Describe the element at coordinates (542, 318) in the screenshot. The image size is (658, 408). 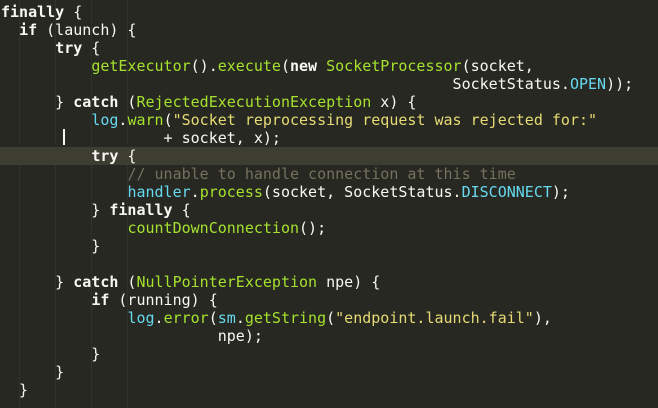
I see `code-token: ),` at that location.